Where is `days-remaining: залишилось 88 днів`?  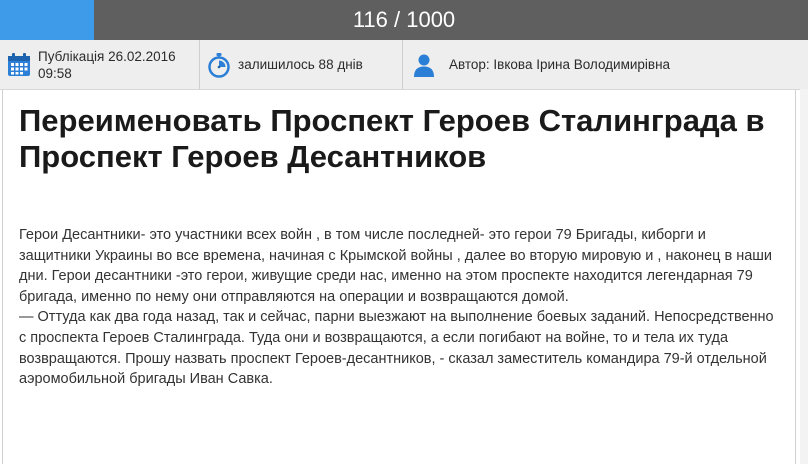
days-remaining: залишилось 88 днів is located at coordinates (300, 64).